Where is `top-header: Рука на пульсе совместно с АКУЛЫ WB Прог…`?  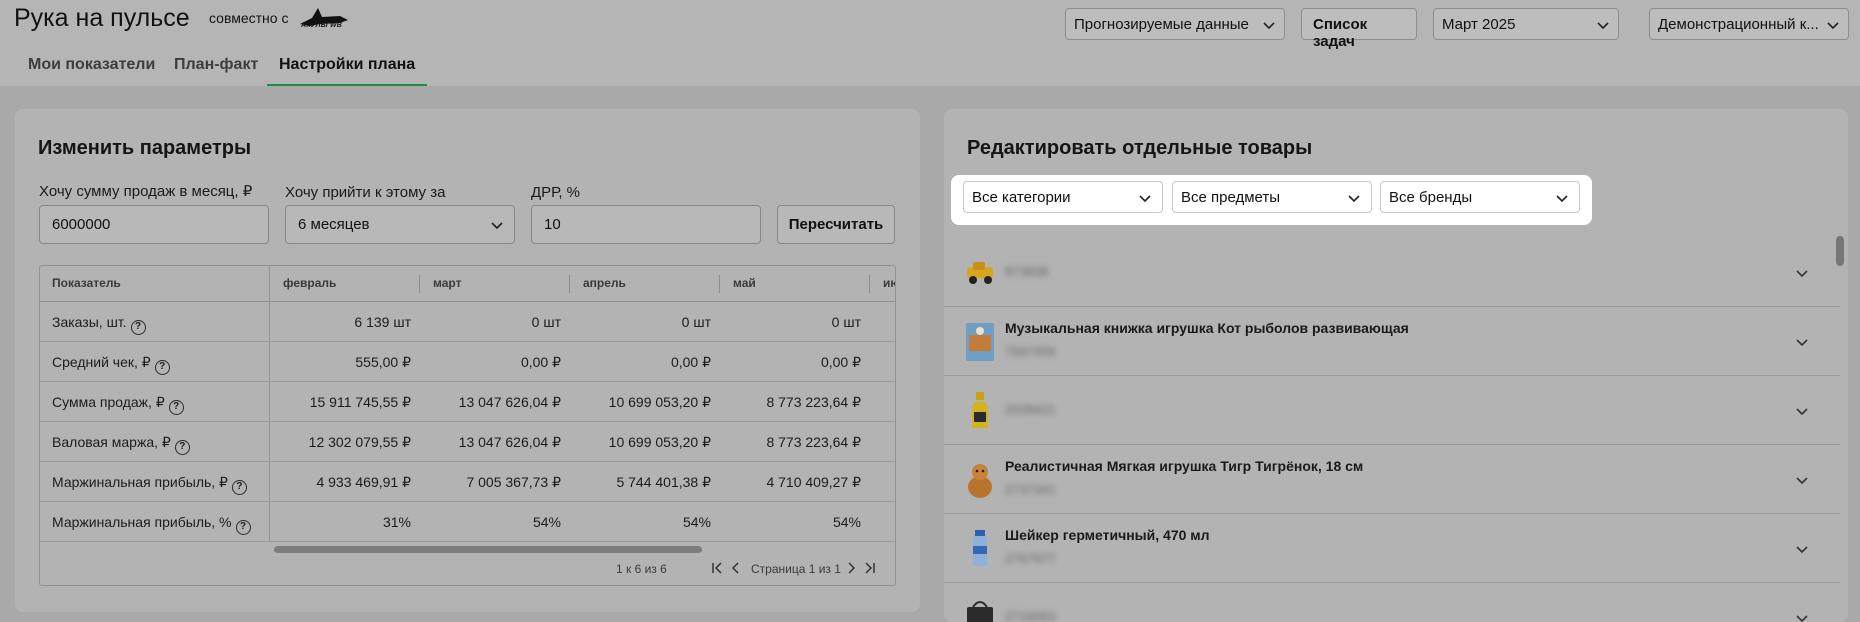 top-header: Рука на пульсе совместно с АКУЛЫ WB Прог… is located at coordinates (930, 43).